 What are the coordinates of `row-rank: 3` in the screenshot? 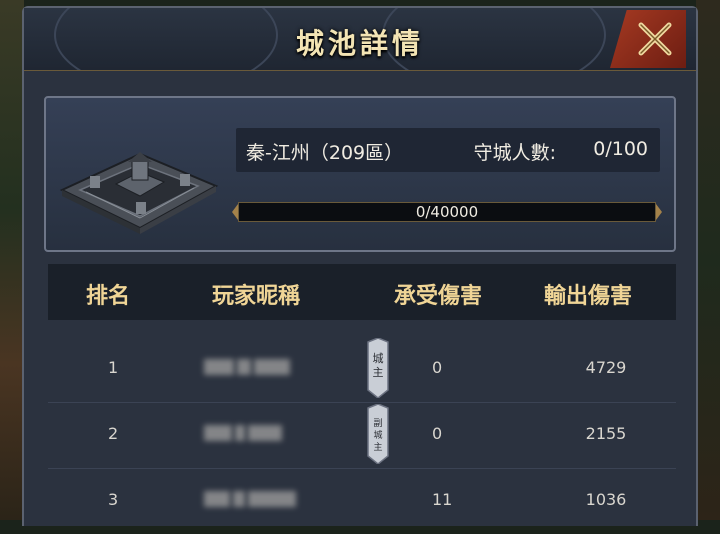 It's located at (113, 499).